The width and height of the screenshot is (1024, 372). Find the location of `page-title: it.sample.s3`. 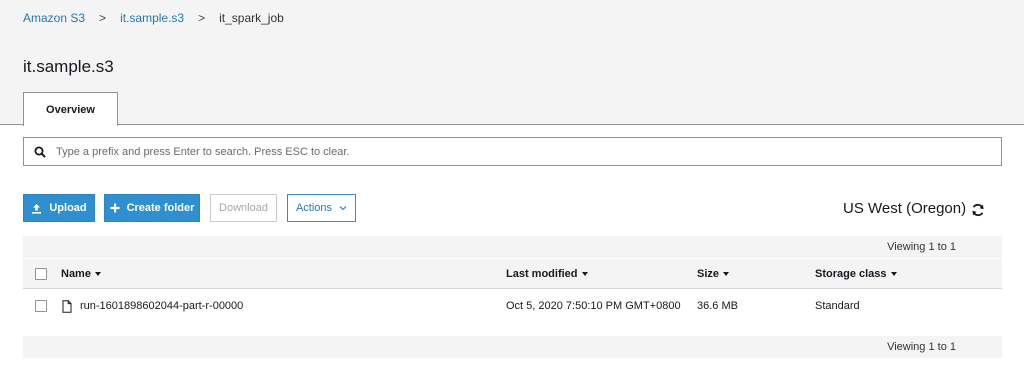

page-title: it.sample.s3 is located at coordinates (68, 66).